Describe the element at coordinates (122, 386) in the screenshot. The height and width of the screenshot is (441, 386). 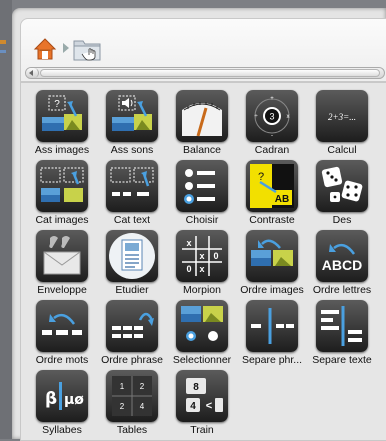
I see `svg-text: 1` at that location.